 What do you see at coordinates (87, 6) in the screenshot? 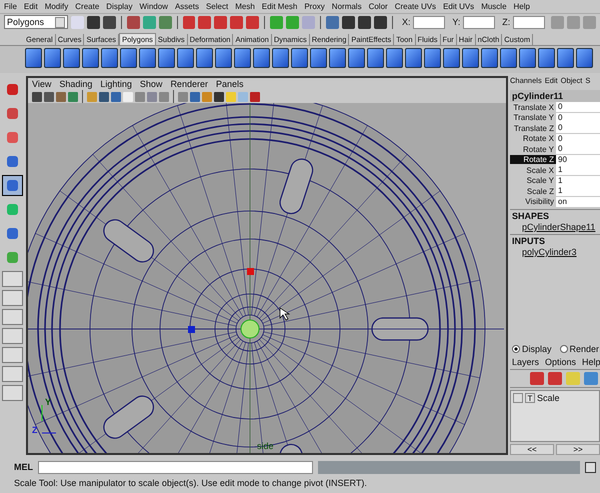
I see `menu-item: Create` at bounding box center [87, 6].